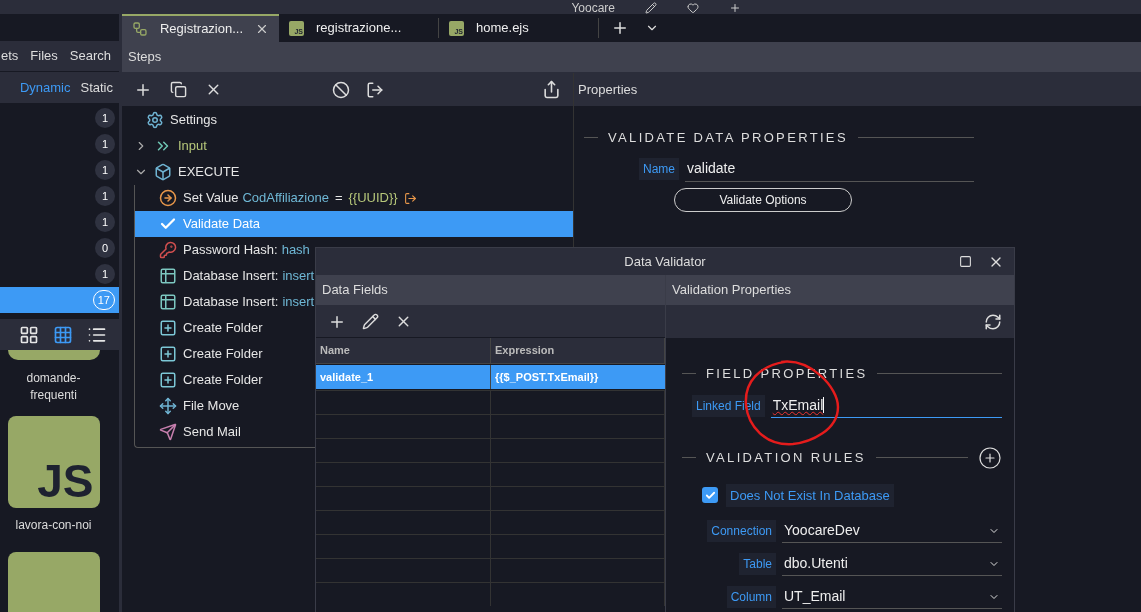 The image size is (1141, 612). Describe the element at coordinates (212, 432) in the screenshot. I see `step-label: Send Mail` at that location.